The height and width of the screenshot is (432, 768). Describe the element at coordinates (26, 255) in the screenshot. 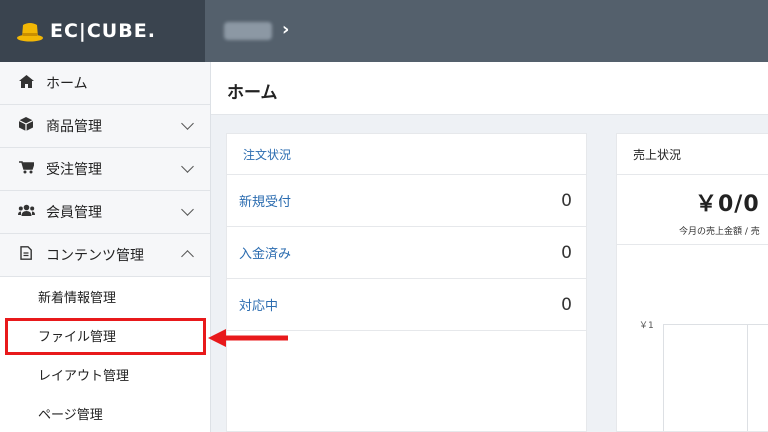

I see `file-icon` at that location.